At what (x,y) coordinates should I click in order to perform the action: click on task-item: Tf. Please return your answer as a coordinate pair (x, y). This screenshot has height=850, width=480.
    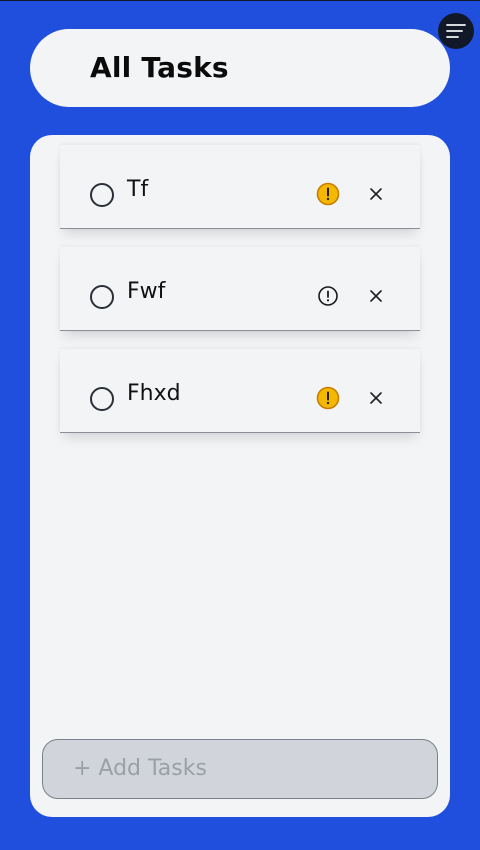
    Looking at the image, I should click on (240, 187).